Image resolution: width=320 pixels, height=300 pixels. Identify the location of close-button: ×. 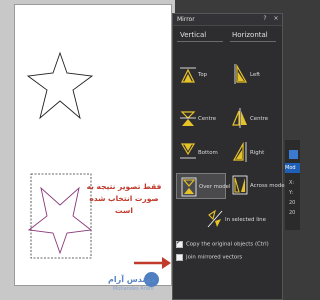
(276, 19).